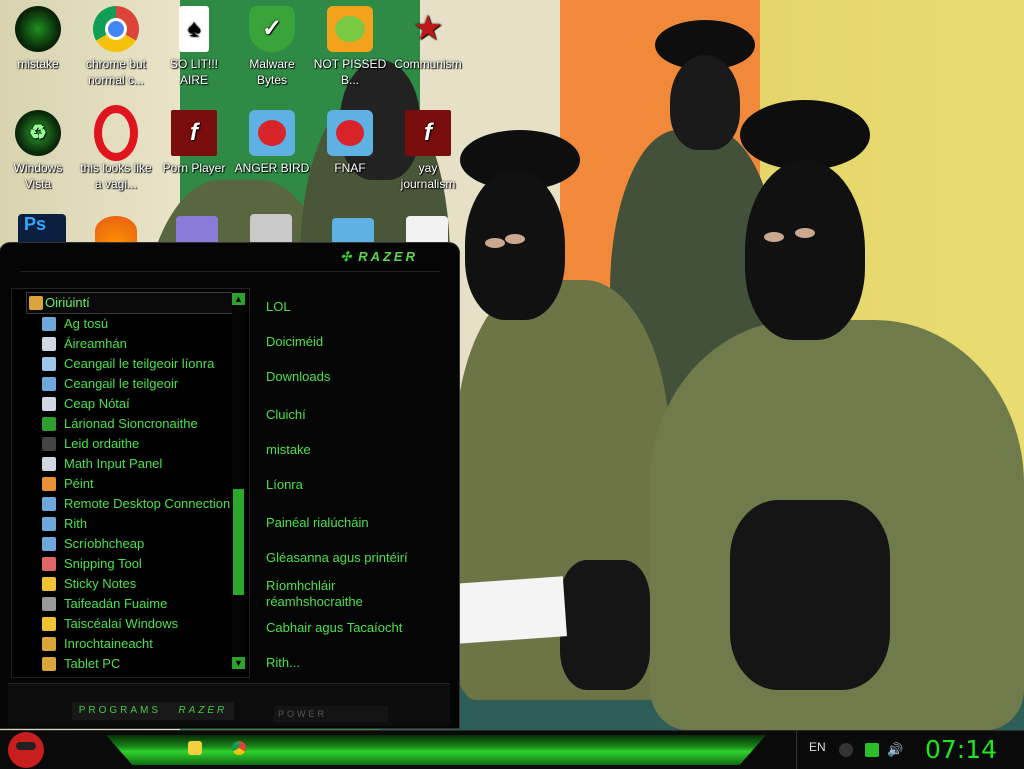 The image size is (1024, 769). I want to click on programs-scrollbar: ▲ ▼, so click(239, 481).